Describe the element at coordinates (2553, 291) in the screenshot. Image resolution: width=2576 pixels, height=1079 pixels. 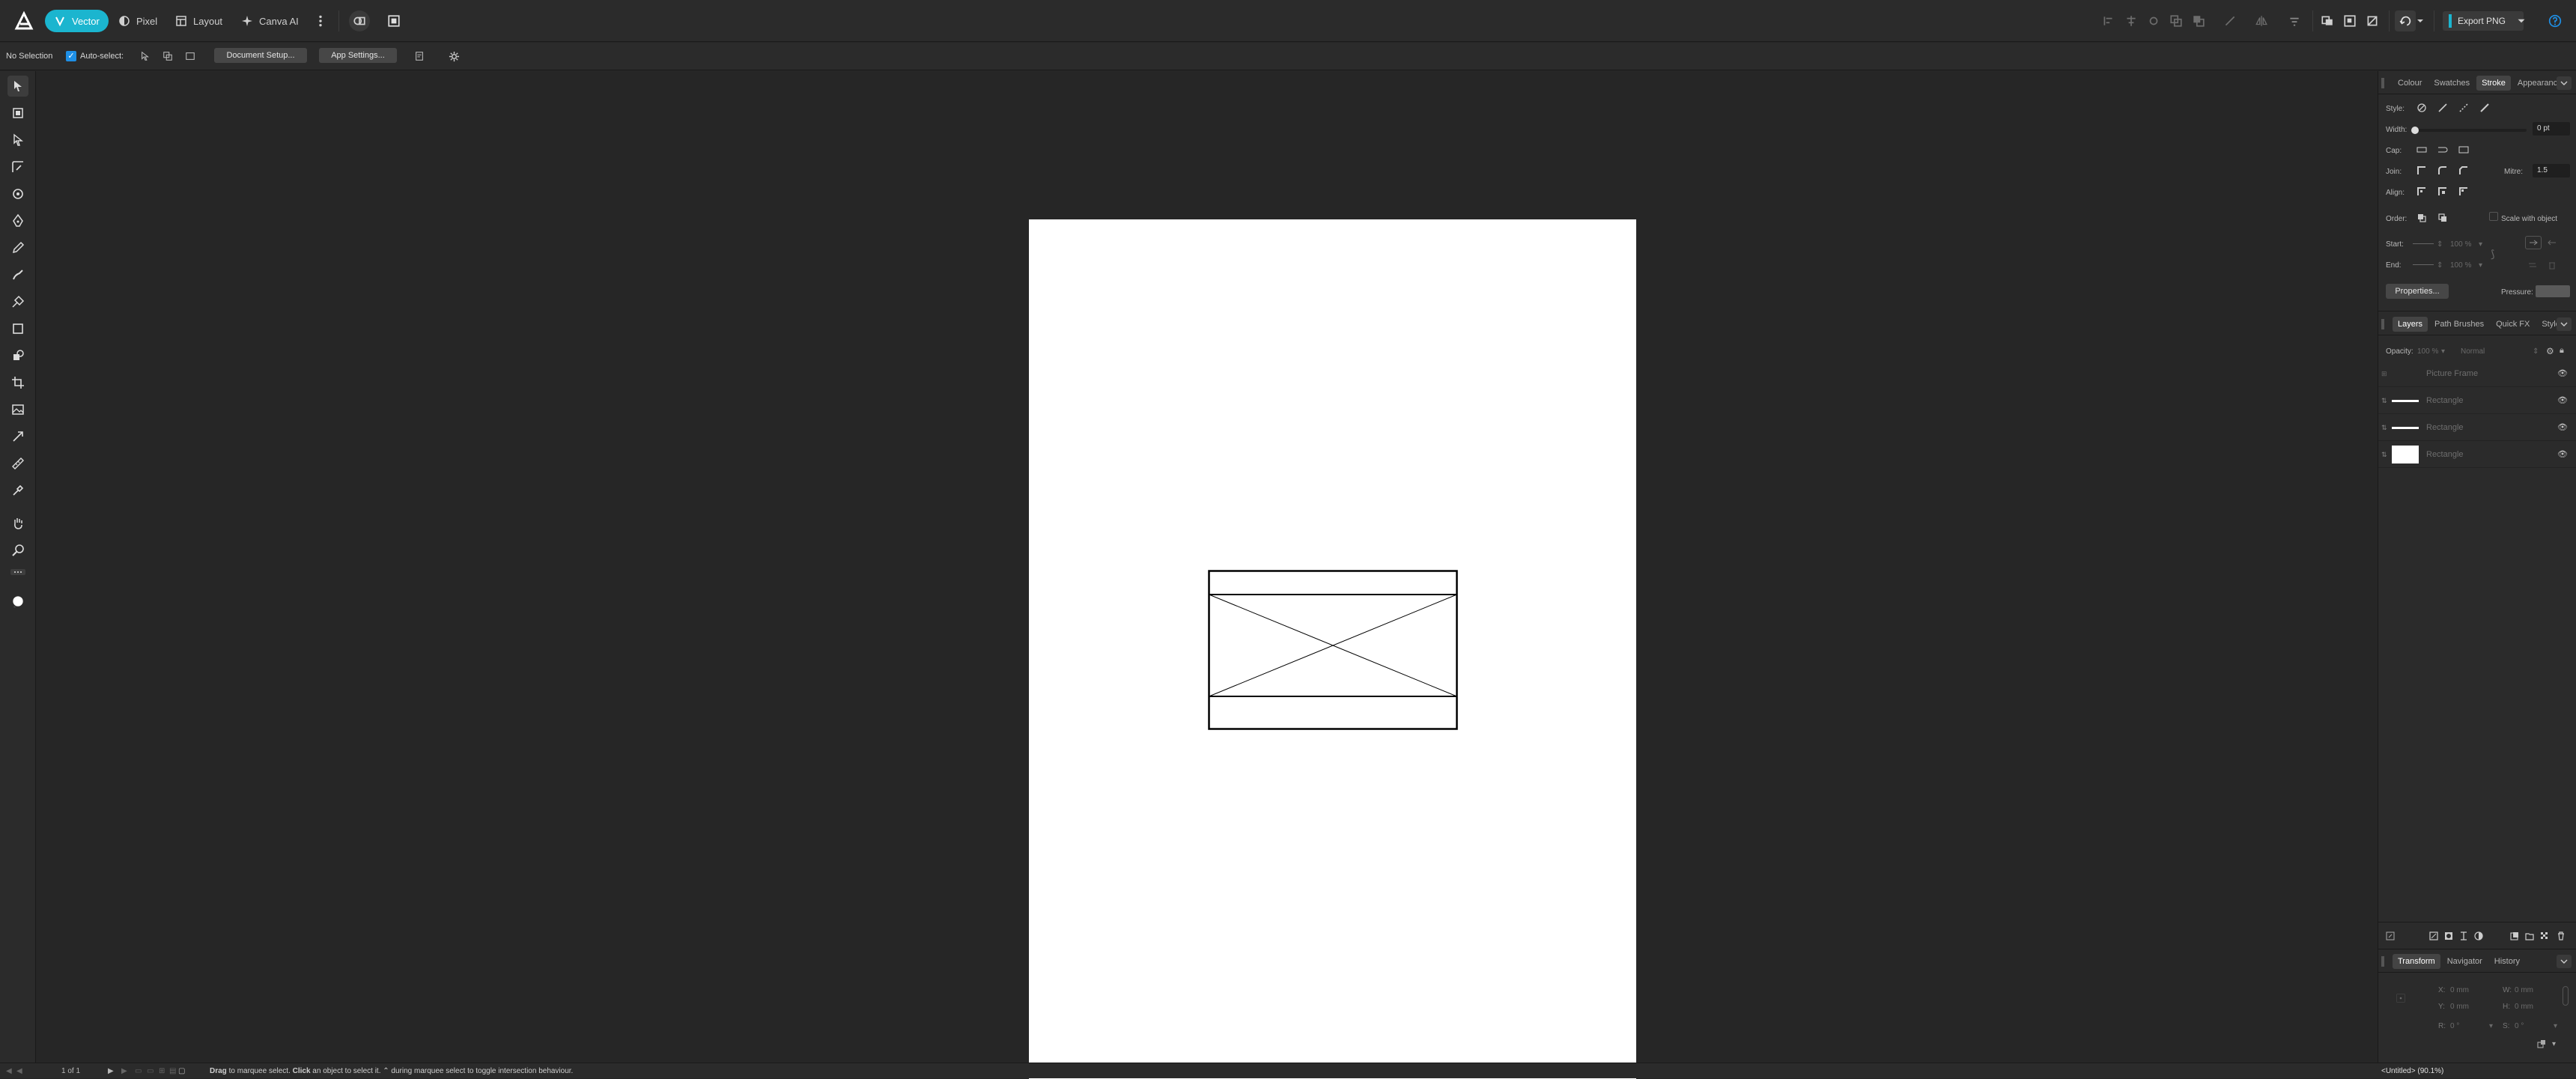
I see `pressure-graph` at that location.